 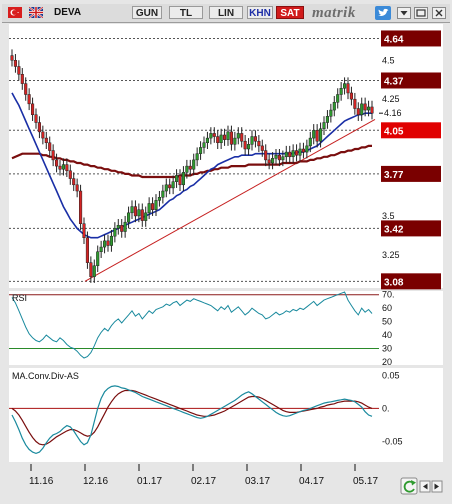 What do you see at coordinates (95, 481) in the screenshot?
I see `date-tick-label: 12.16` at bounding box center [95, 481].